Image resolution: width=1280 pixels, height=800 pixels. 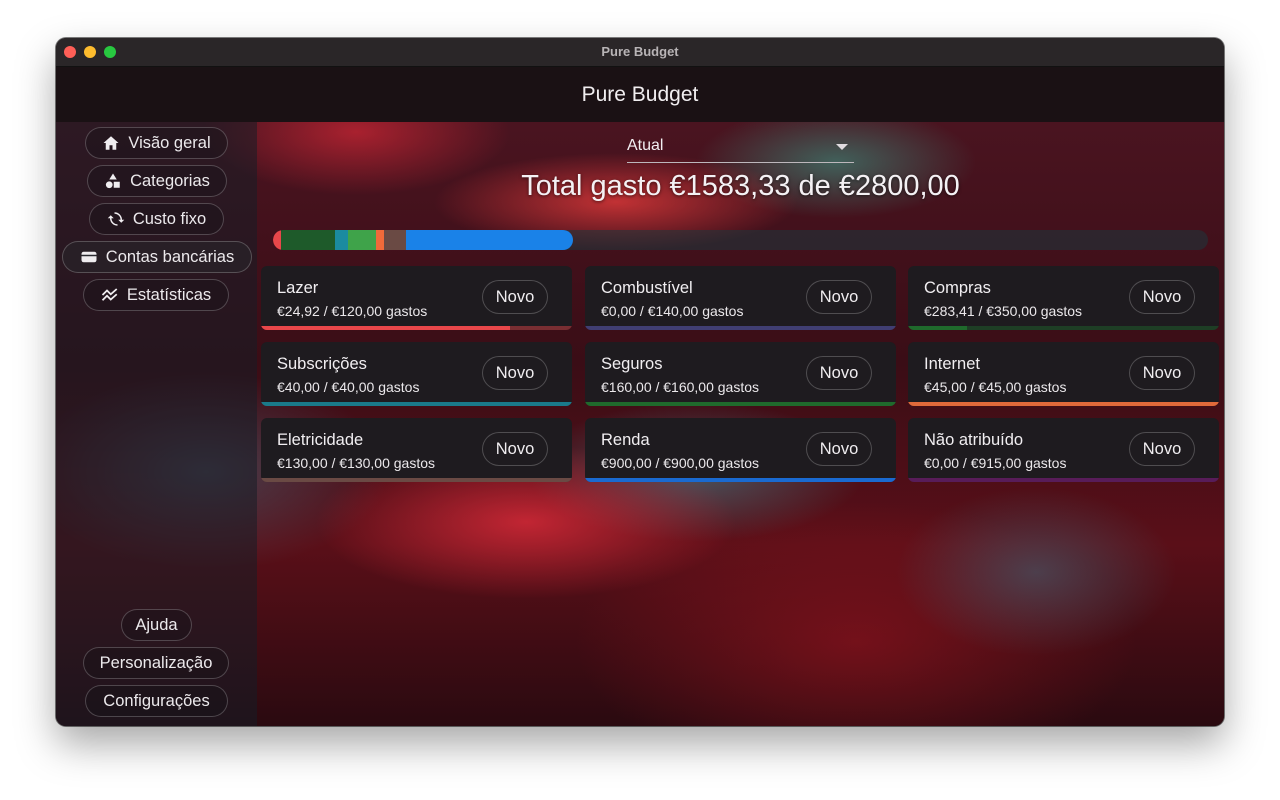 I want to click on settings-button: Configurações, so click(x=156, y=701).